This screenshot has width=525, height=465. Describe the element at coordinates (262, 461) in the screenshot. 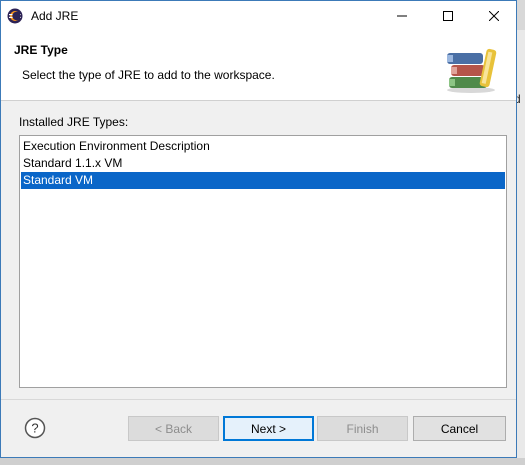

I see `background-window-bottom` at that location.